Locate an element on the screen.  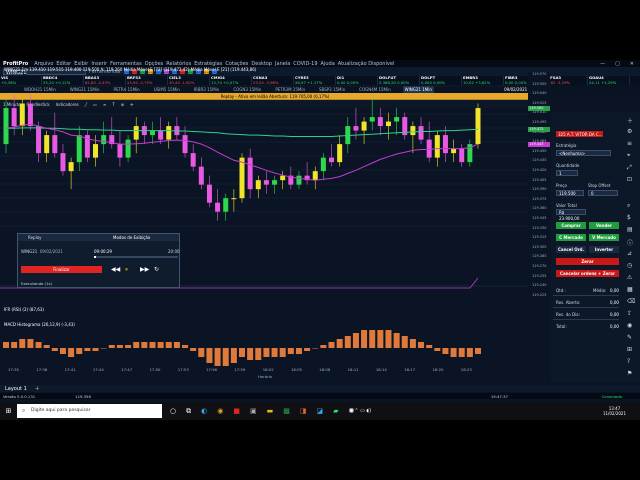
windows-start-icon: ⊞ is located at coordinates (8, 411).